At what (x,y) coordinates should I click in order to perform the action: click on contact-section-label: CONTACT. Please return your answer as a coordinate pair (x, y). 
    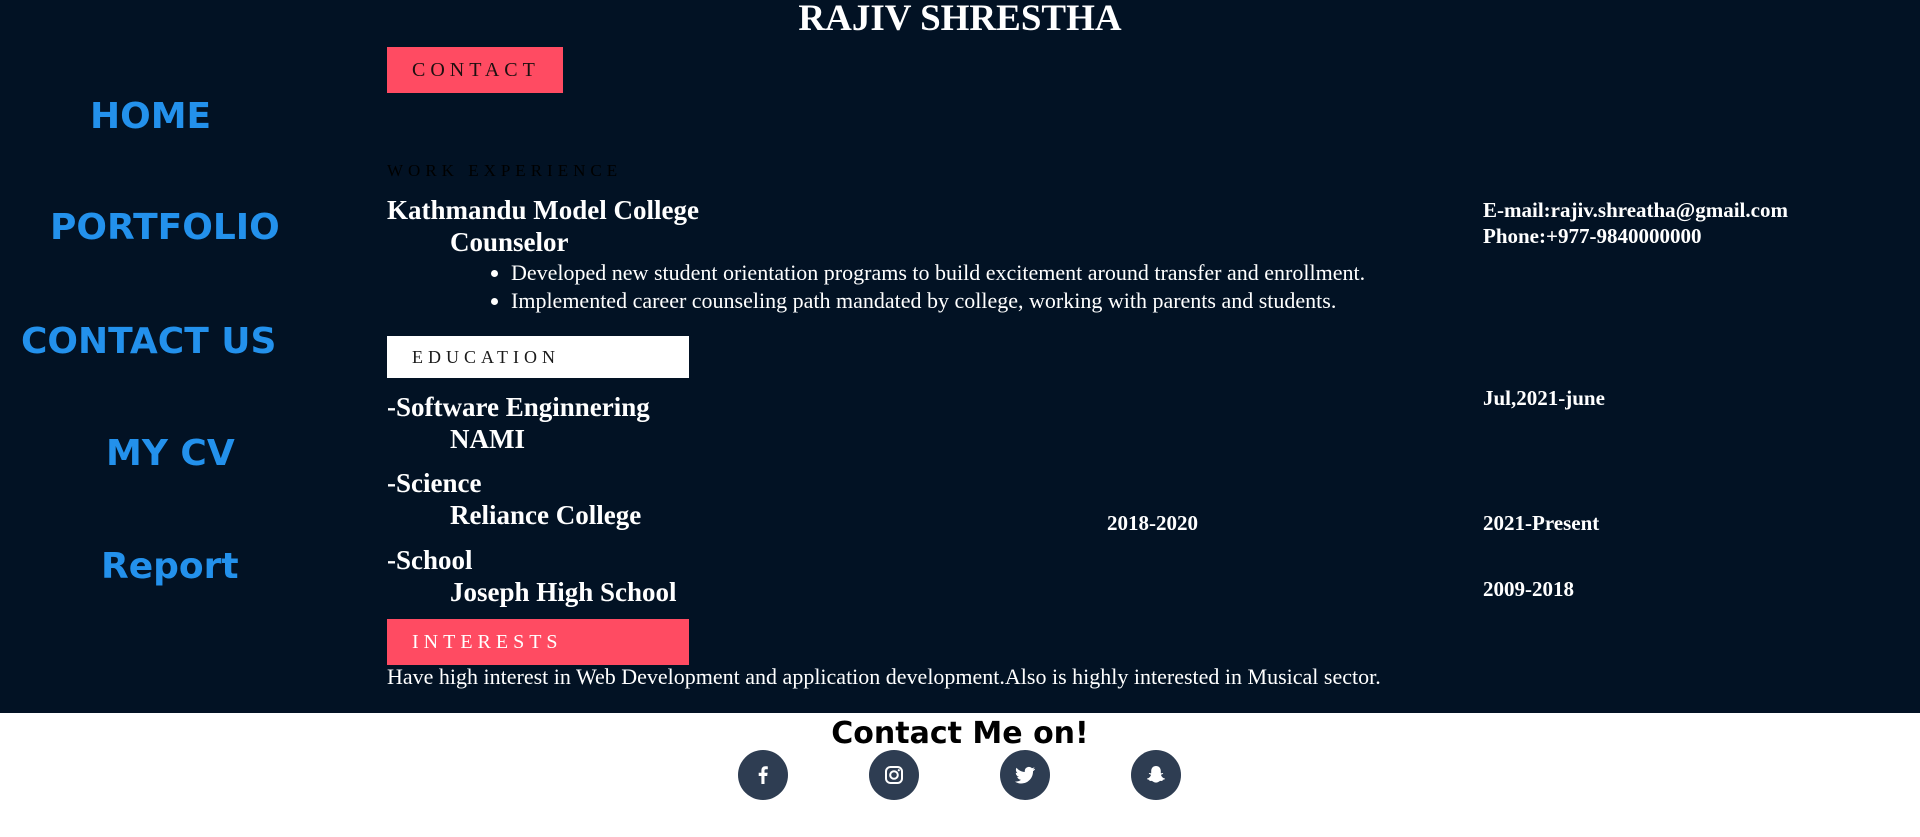
    Looking at the image, I should click on (475, 70).